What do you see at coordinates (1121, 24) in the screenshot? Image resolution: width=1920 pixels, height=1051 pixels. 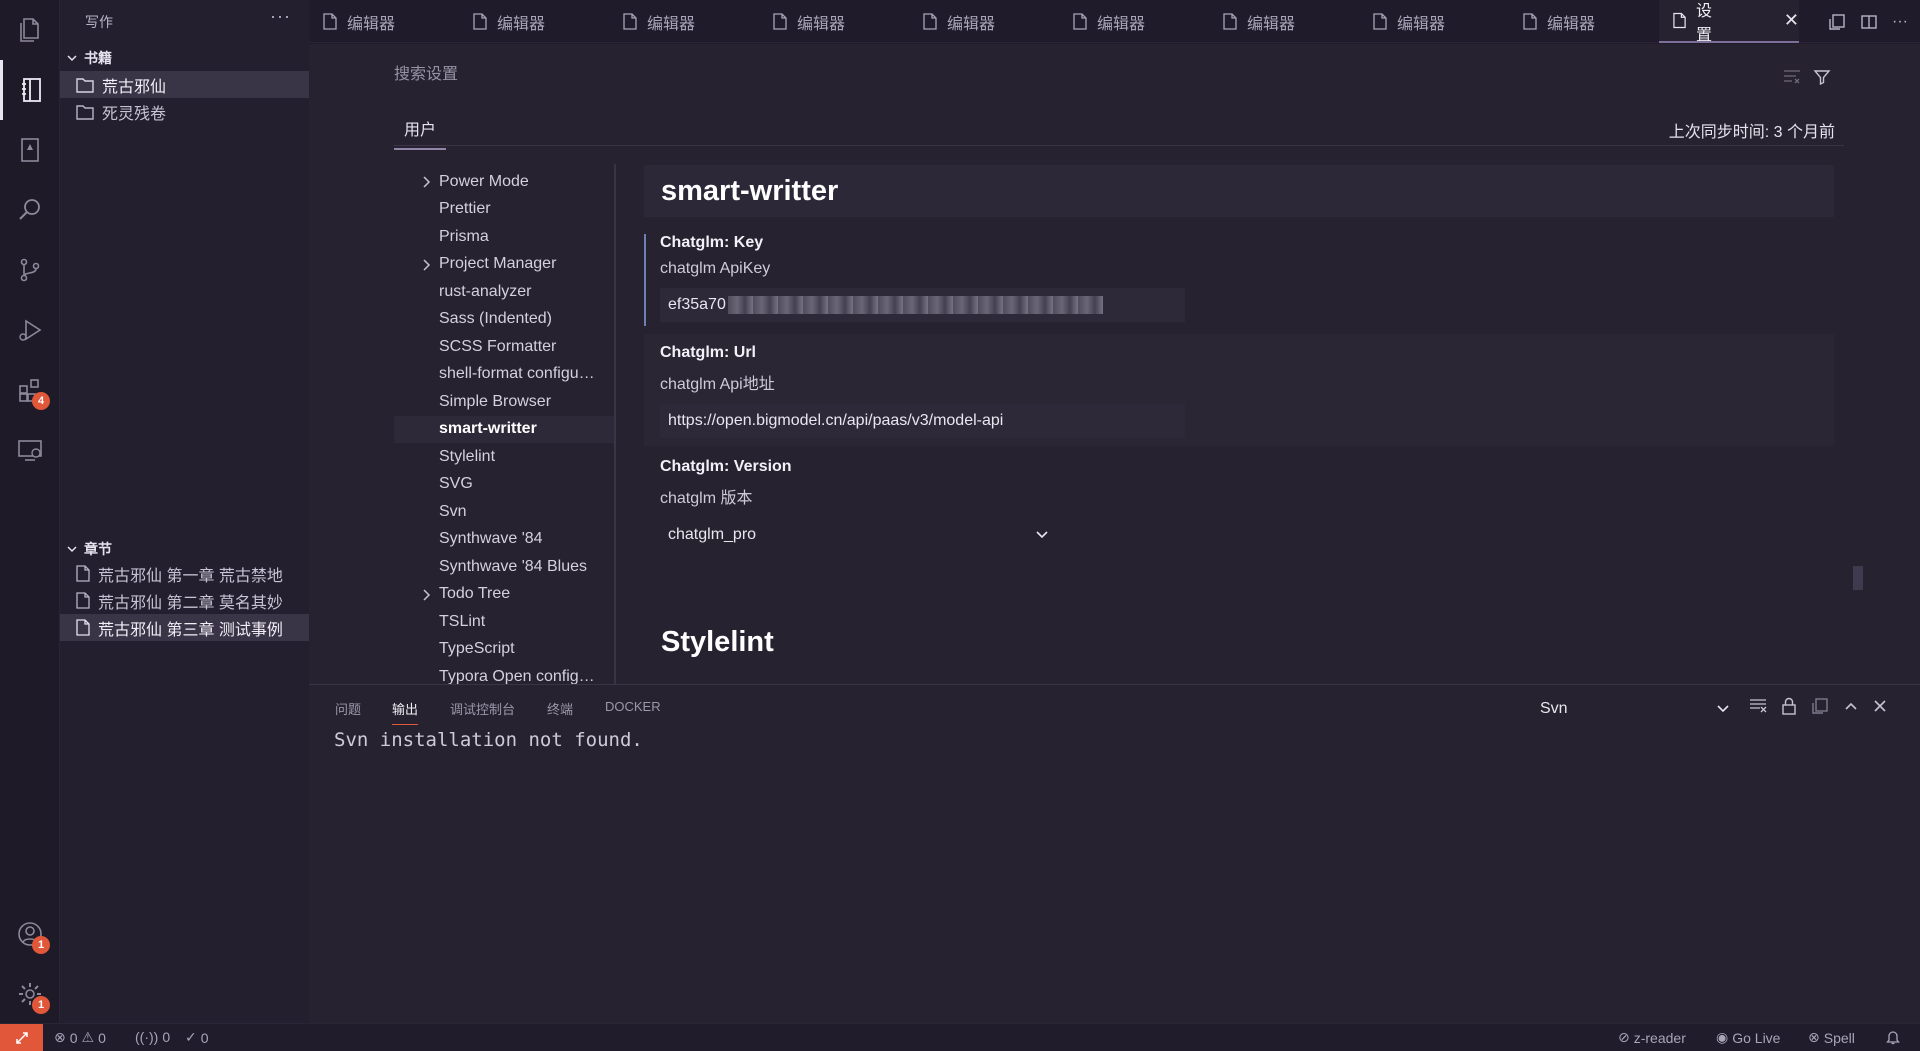 I see `tab-label: 编辑器` at bounding box center [1121, 24].